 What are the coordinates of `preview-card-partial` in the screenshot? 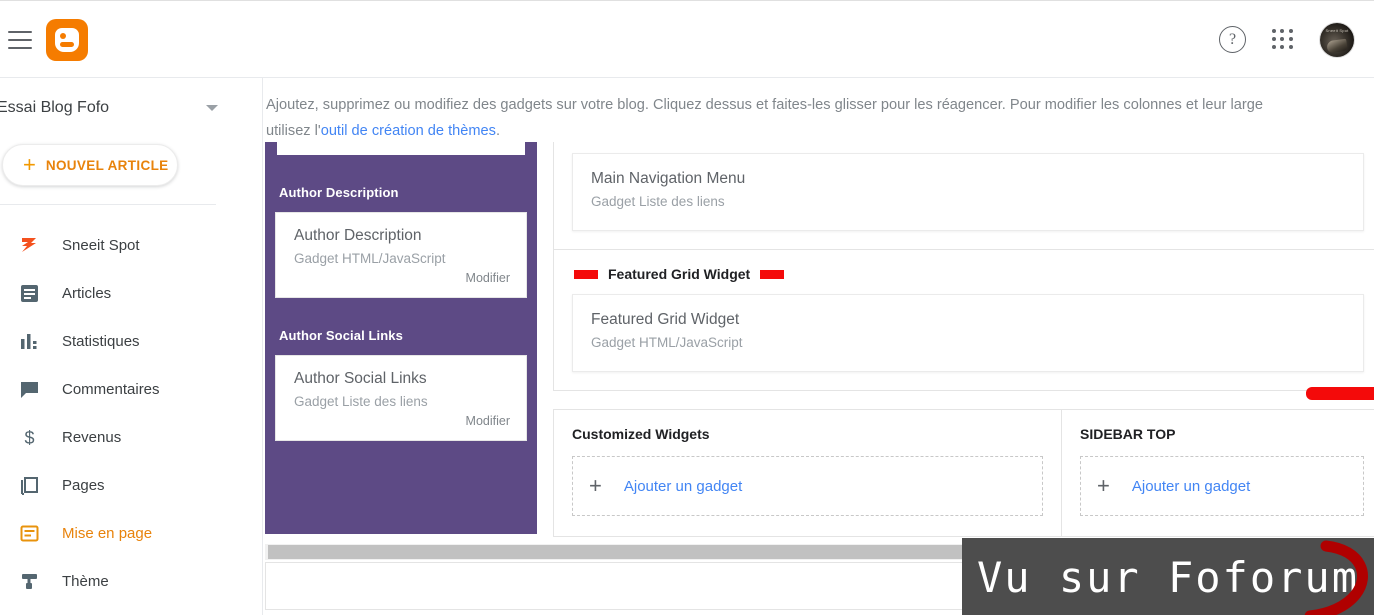 It's located at (401, 148).